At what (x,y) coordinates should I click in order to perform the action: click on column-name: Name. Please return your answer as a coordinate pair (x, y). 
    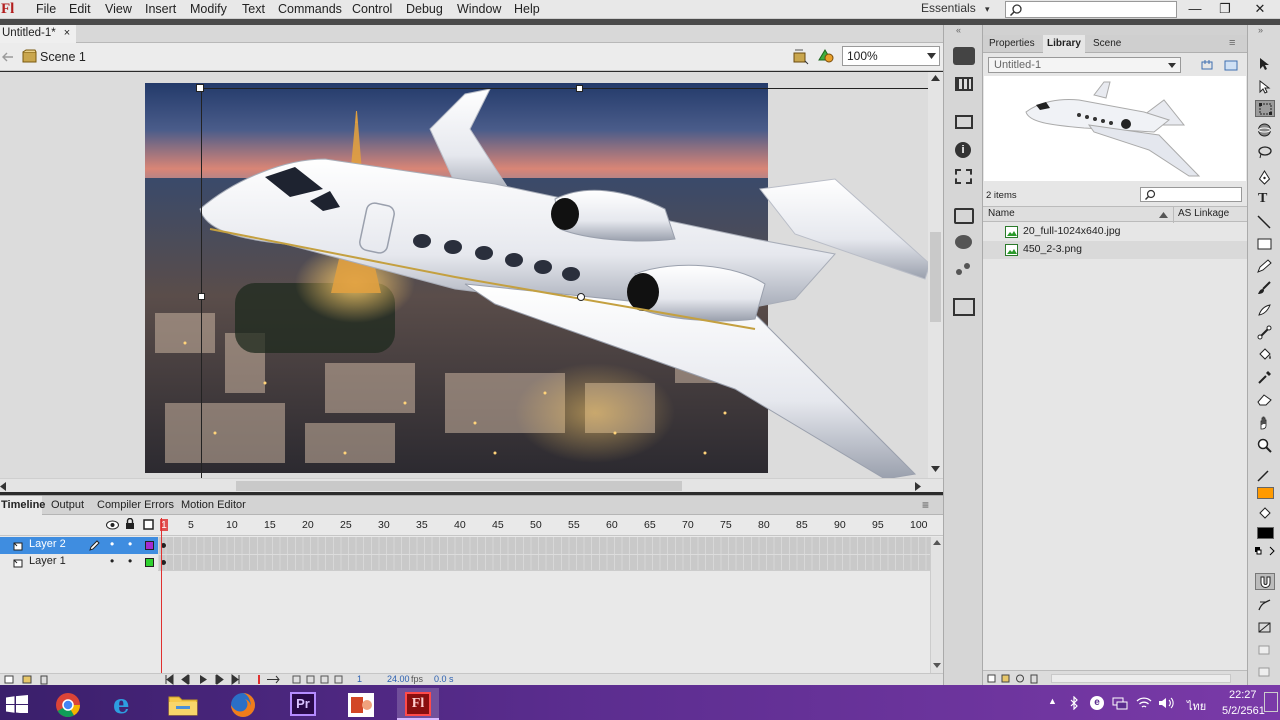
    Looking at the image, I should click on (1001, 213).